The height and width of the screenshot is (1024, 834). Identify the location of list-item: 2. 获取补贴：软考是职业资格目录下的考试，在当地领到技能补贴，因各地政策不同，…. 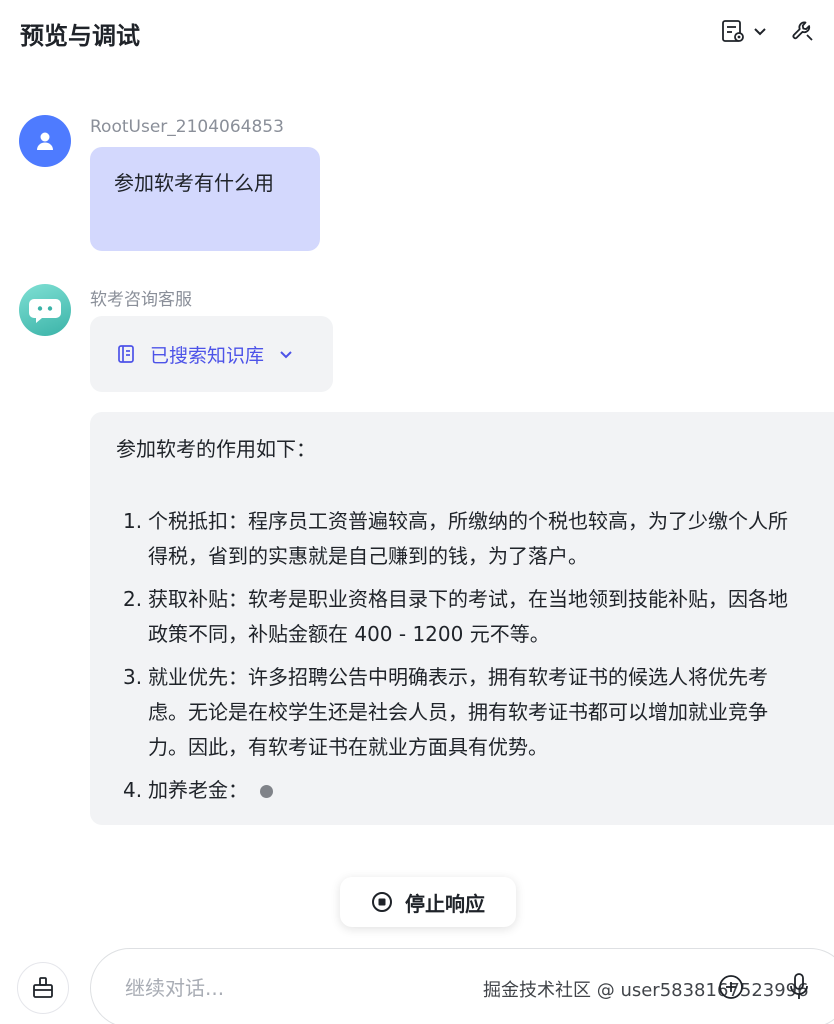
(462, 617).